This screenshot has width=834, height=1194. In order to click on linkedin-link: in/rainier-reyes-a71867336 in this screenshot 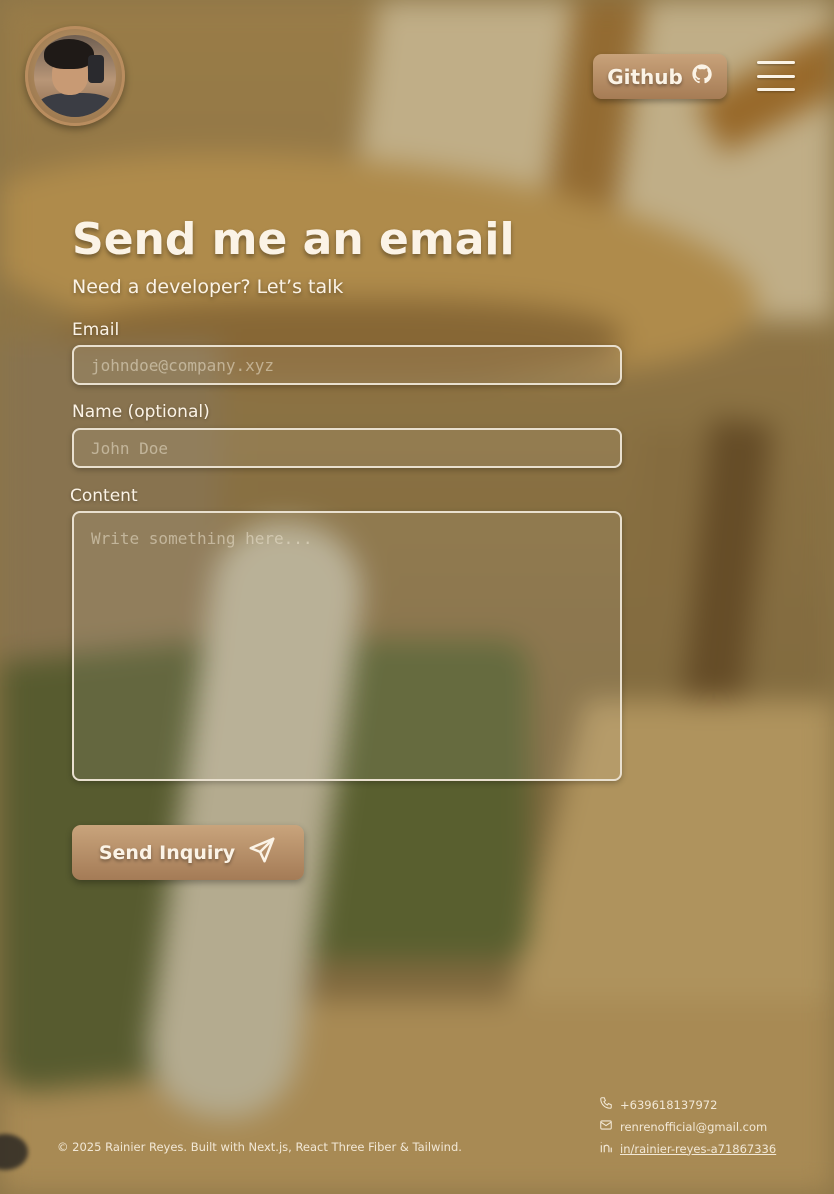, I will do `click(698, 1149)`.